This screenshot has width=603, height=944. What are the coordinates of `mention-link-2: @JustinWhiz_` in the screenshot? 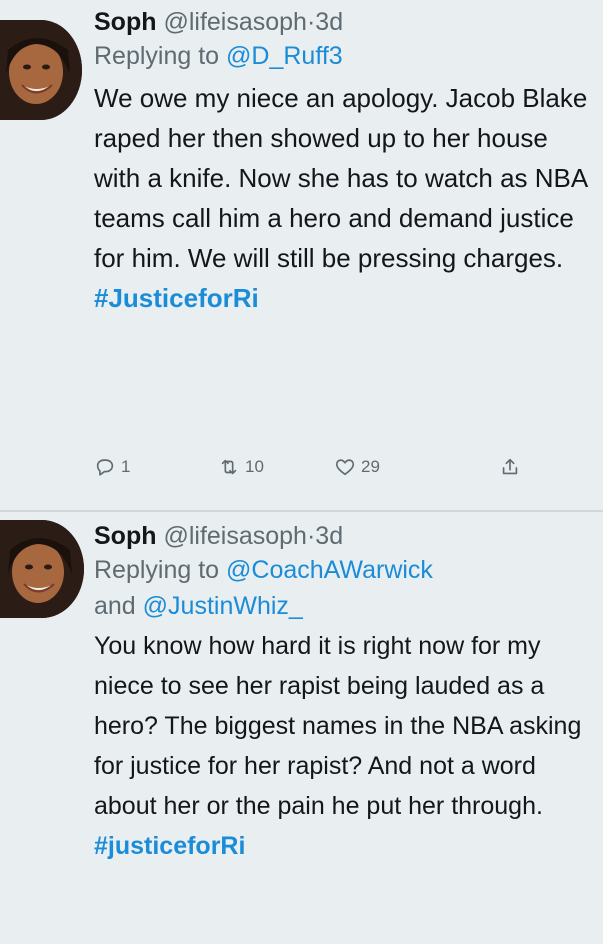 It's located at (223, 606).